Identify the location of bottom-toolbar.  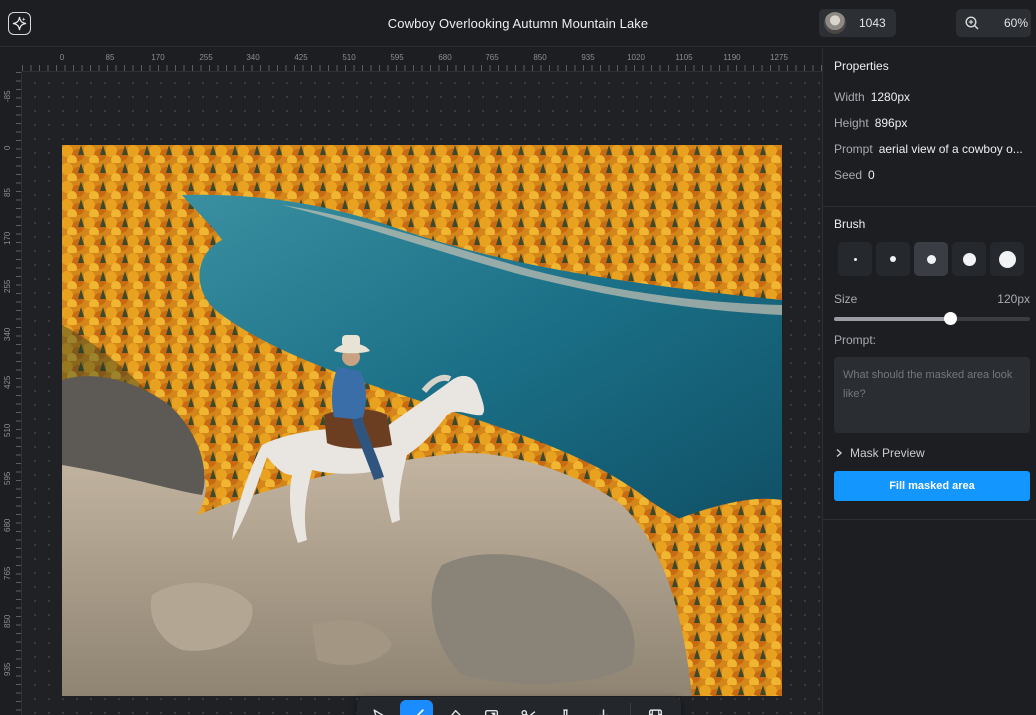
(519, 706).